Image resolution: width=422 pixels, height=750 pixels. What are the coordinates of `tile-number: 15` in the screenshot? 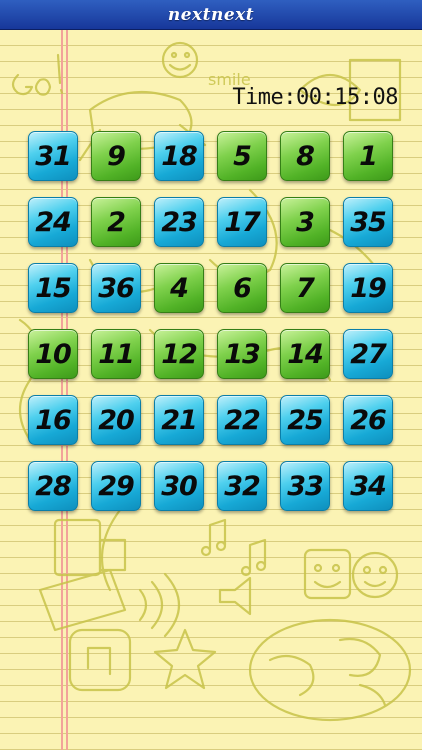 It's located at (53, 288).